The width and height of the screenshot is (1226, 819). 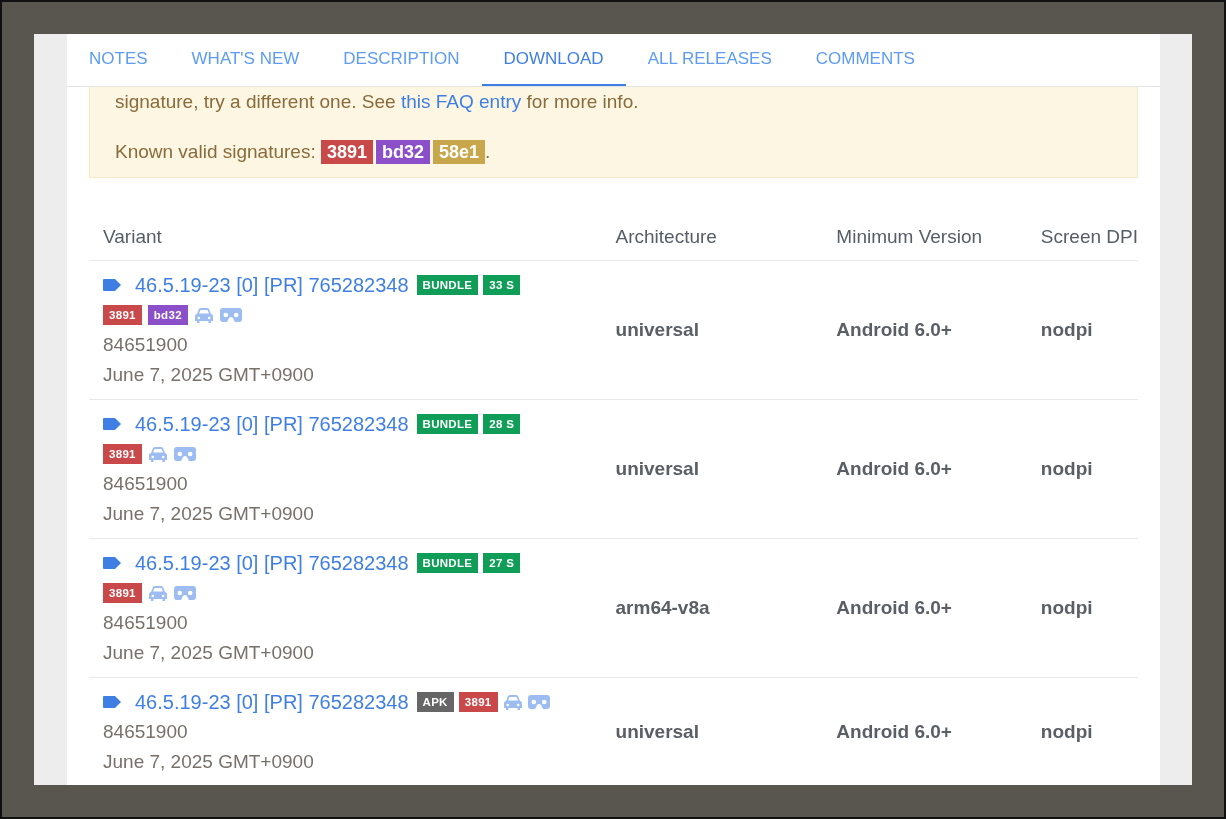 I want to click on signatures-label: Known valid signatures:, so click(x=216, y=151).